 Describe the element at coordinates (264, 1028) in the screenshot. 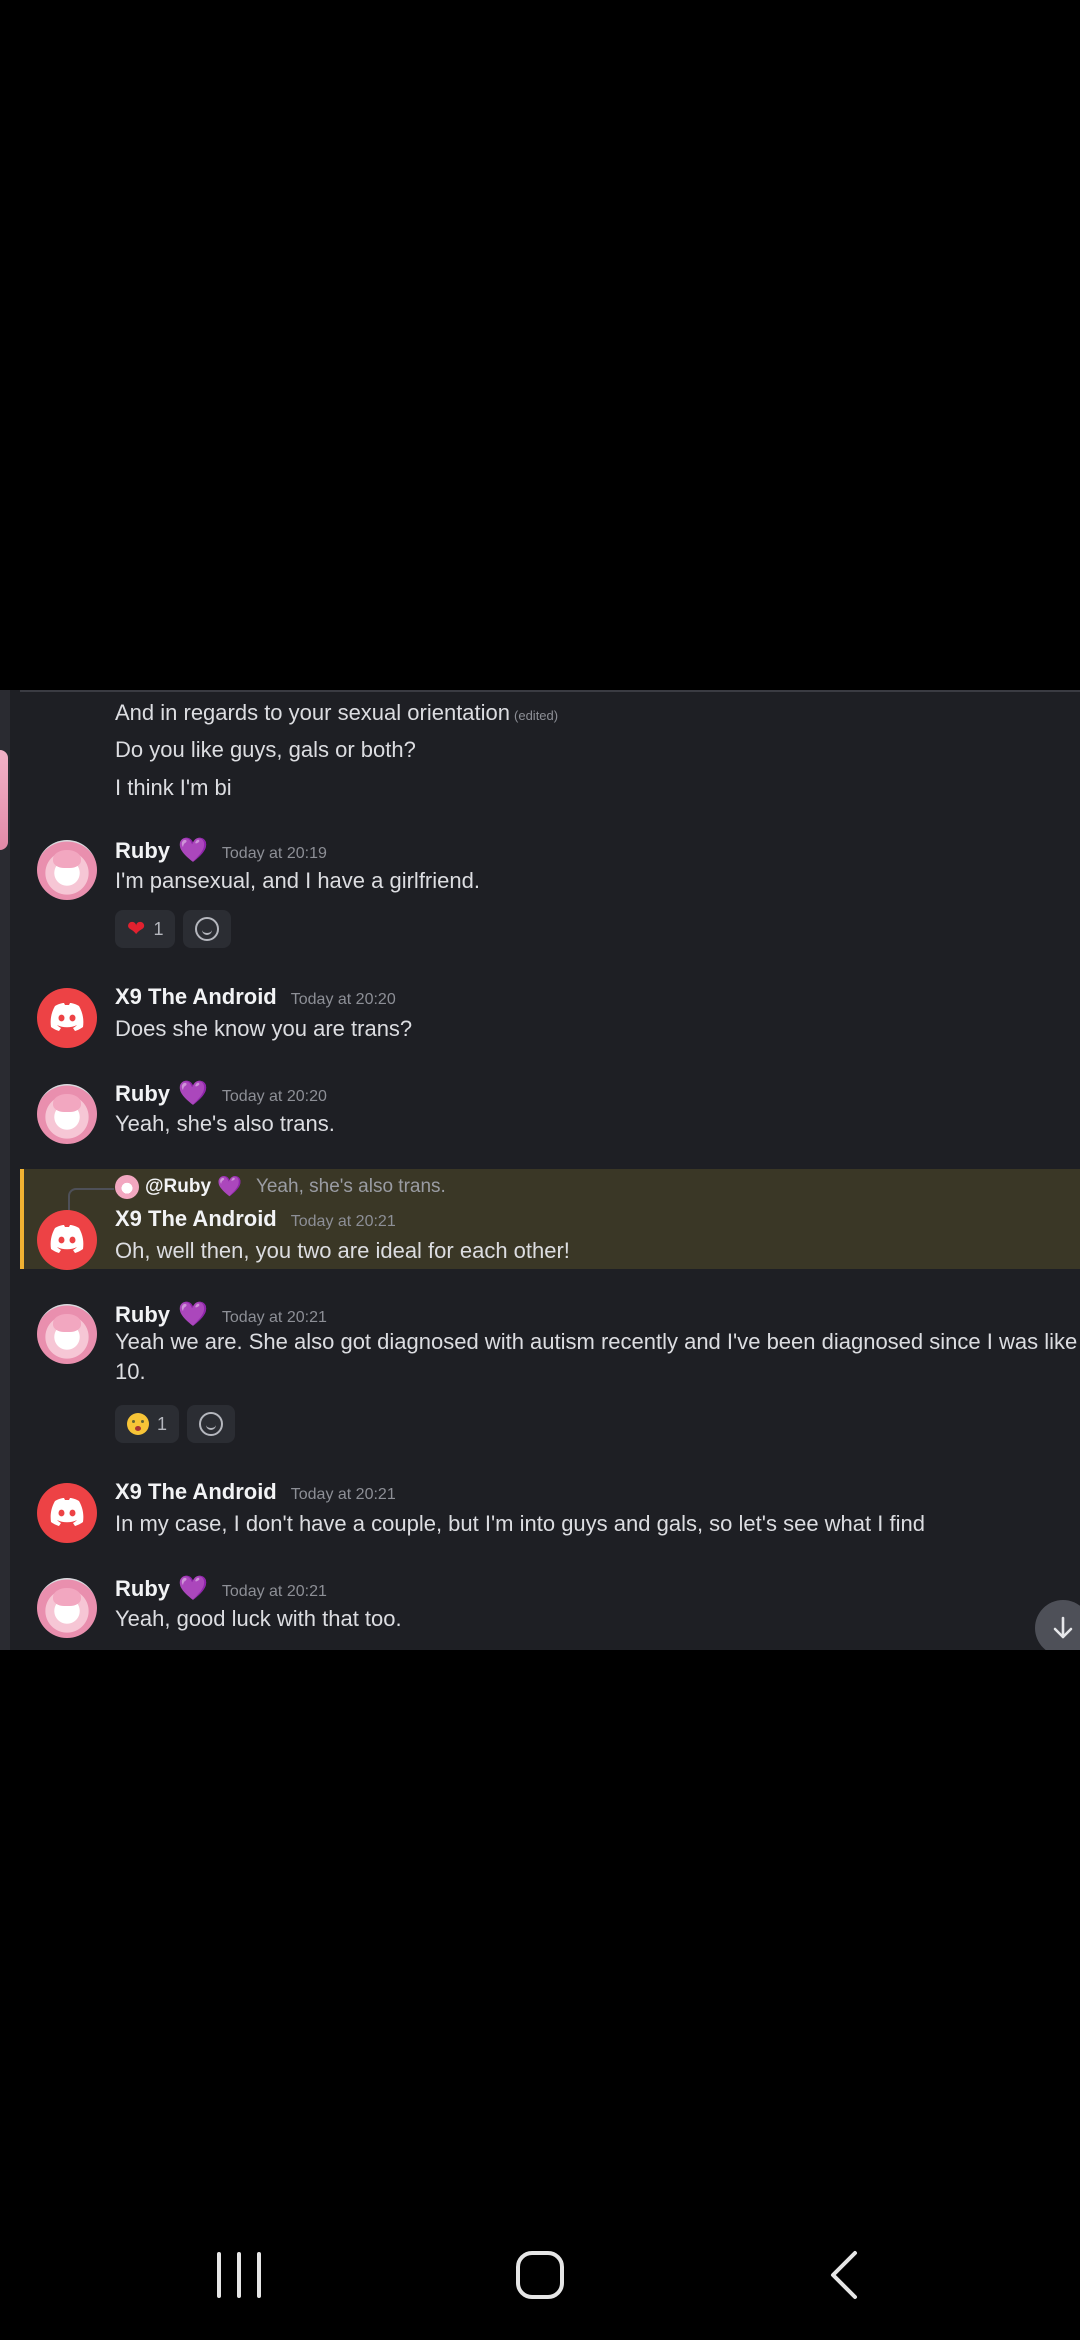

I see `message-text: Does she know you are trans?` at that location.